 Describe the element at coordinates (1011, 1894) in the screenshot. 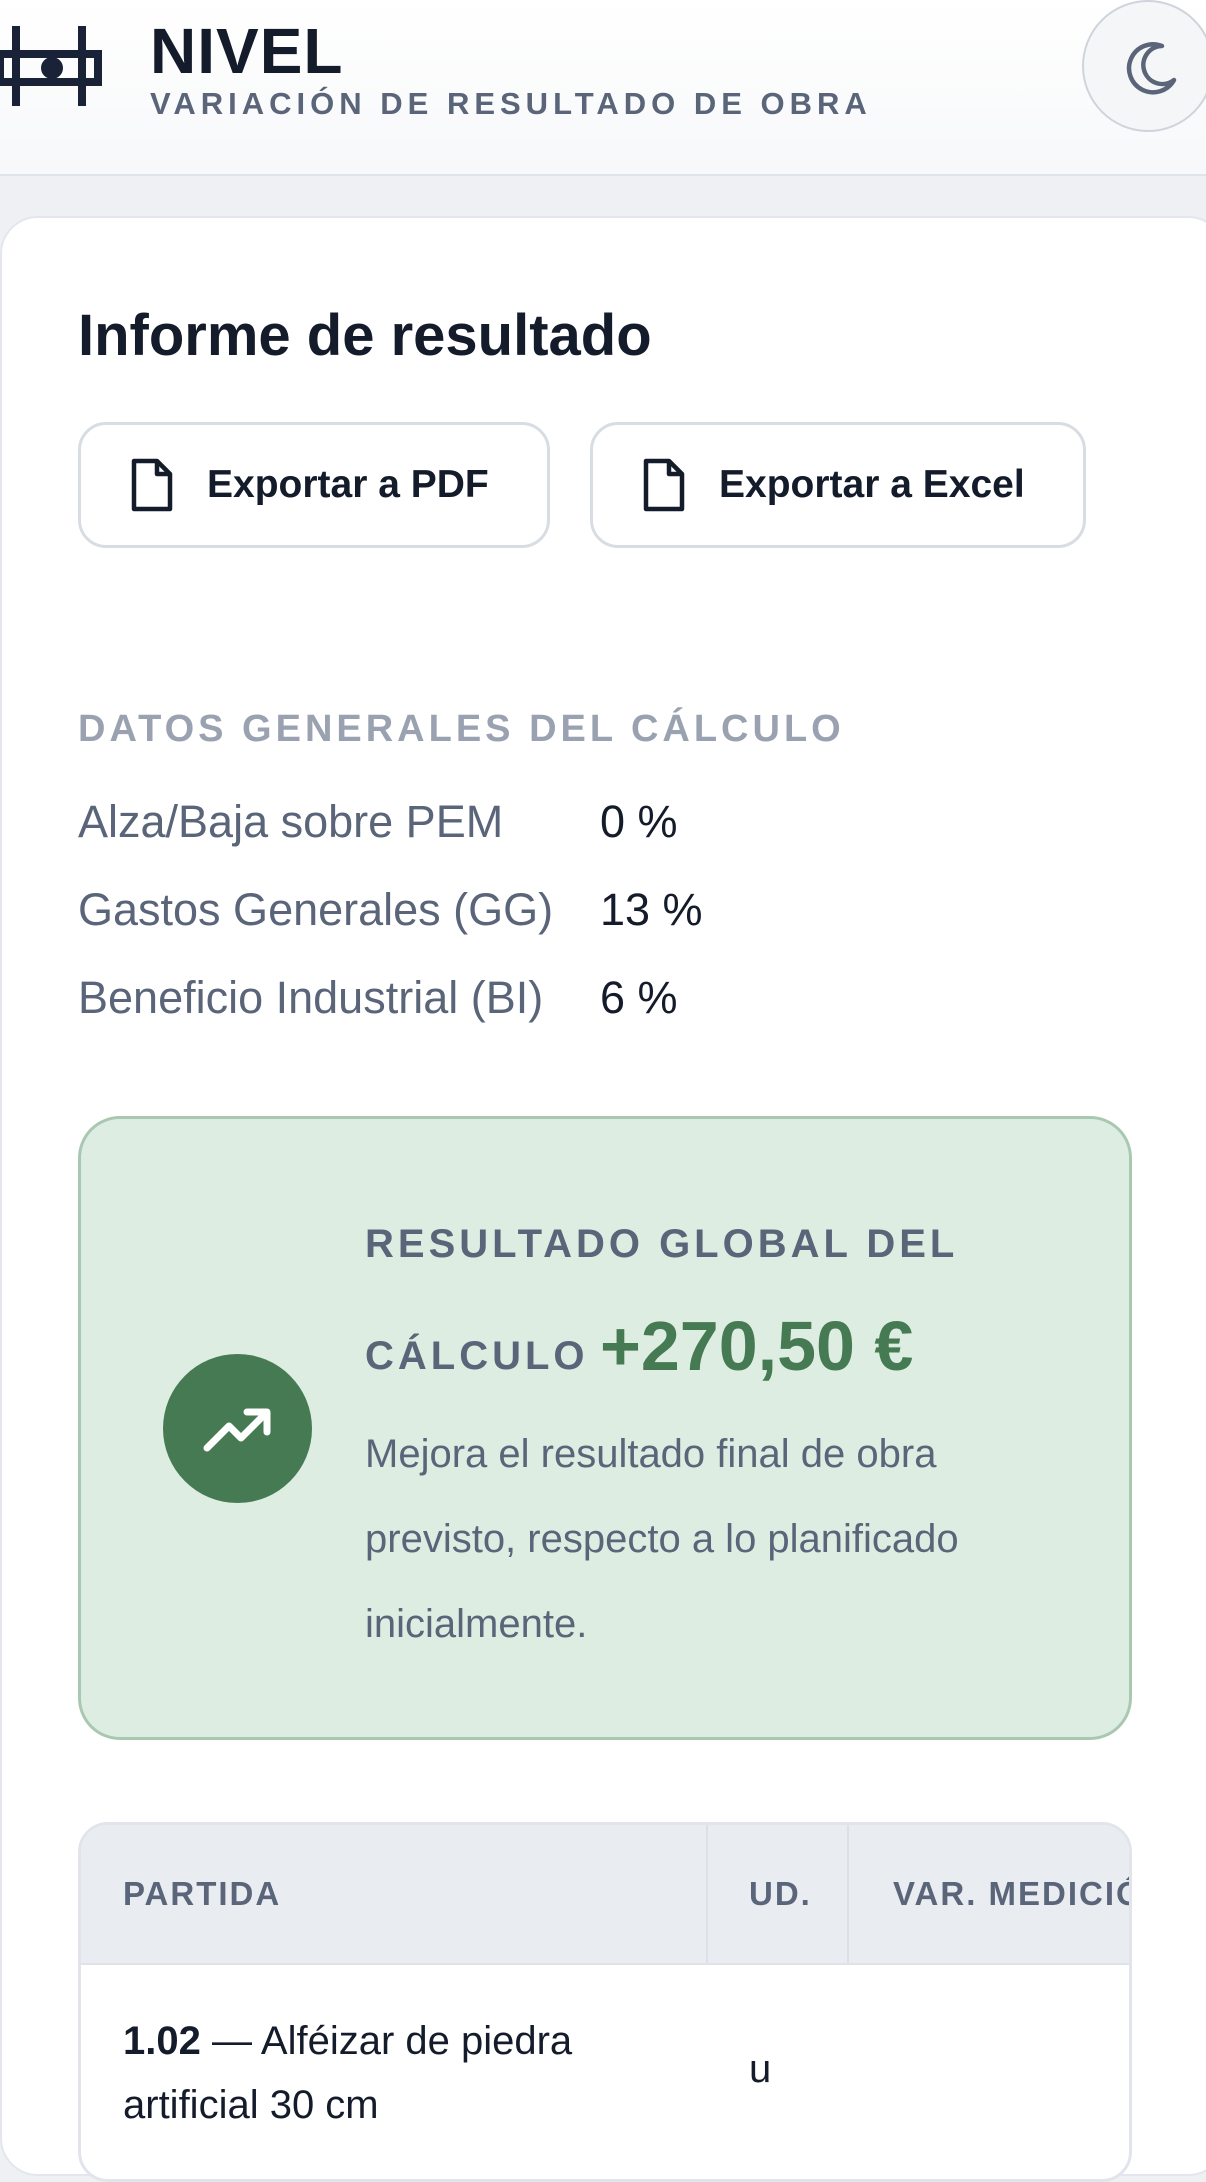

I see `column-header-variation: VAR. MEDICIÓ` at that location.